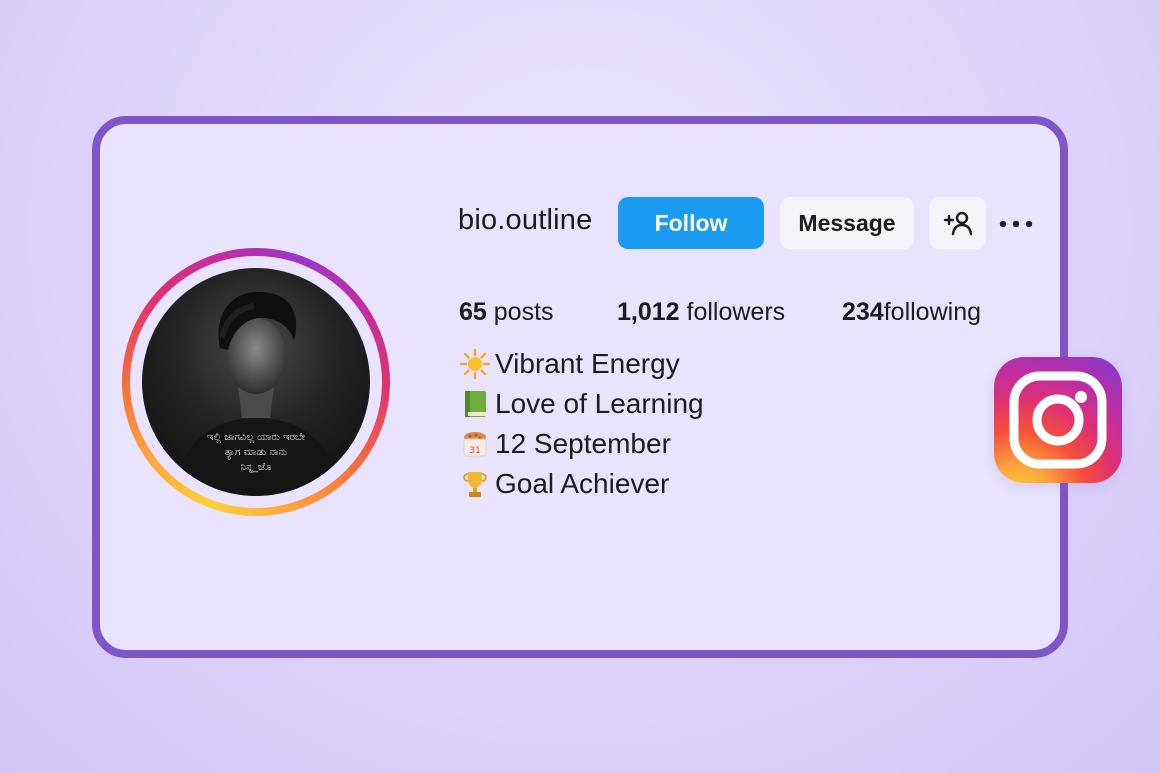  Describe the element at coordinates (863, 312) in the screenshot. I see `following-count: 234` at that location.